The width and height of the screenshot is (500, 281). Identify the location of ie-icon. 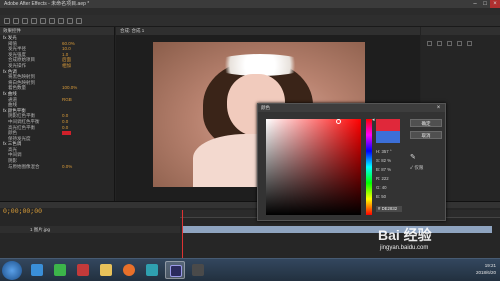
(37, 270).